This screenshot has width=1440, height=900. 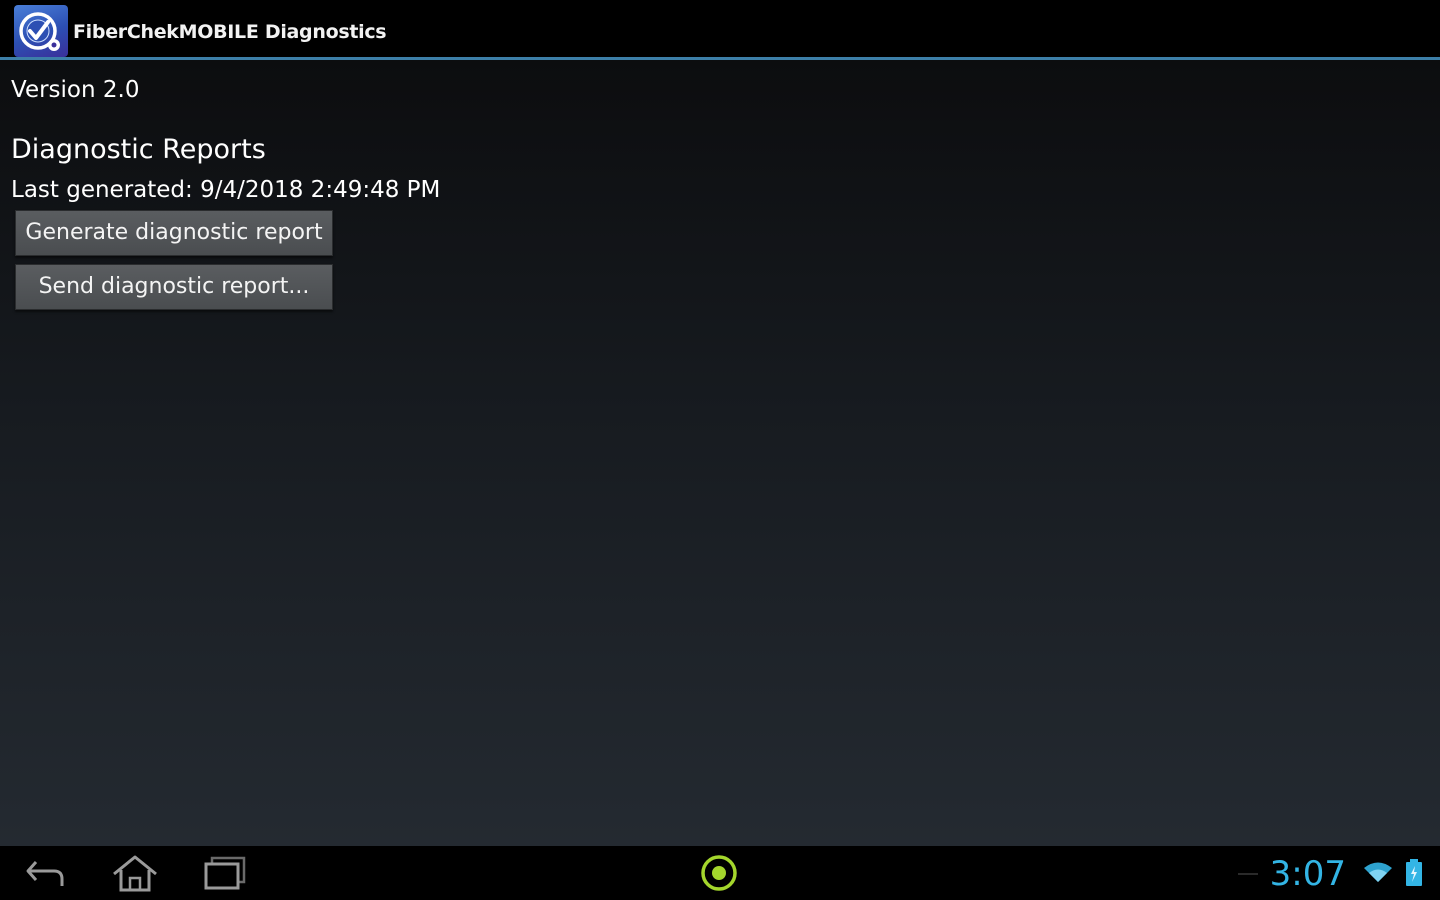 I want to click on wifi-icon, so click(x=1378, y=875).